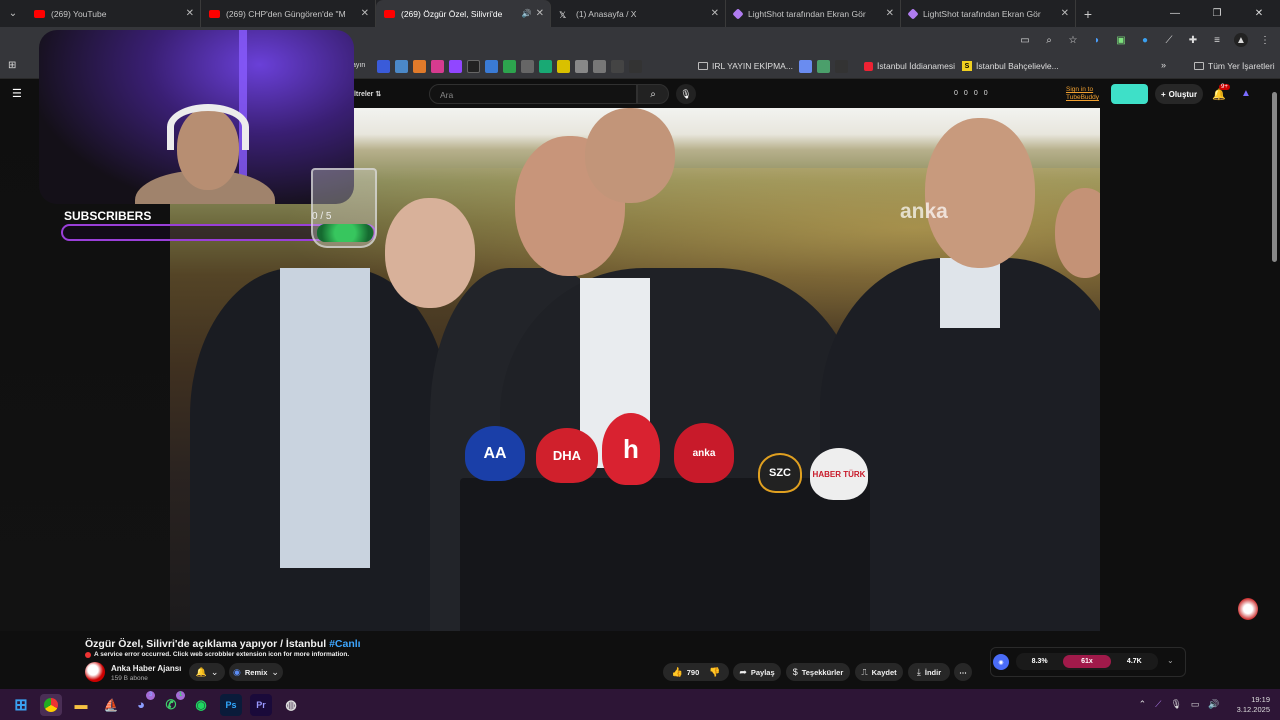 The image size is (1280, 720). I want to click on gemini-icon, so click(805, 66).